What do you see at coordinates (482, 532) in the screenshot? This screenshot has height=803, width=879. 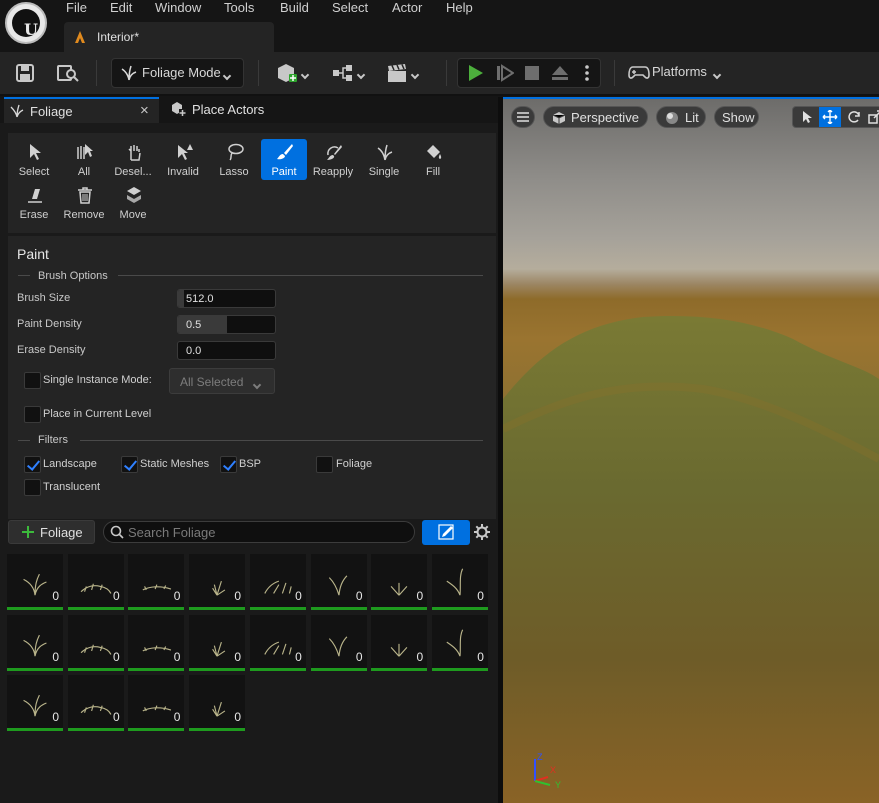 I see `gear-icon` at bounding box center [482, 532].